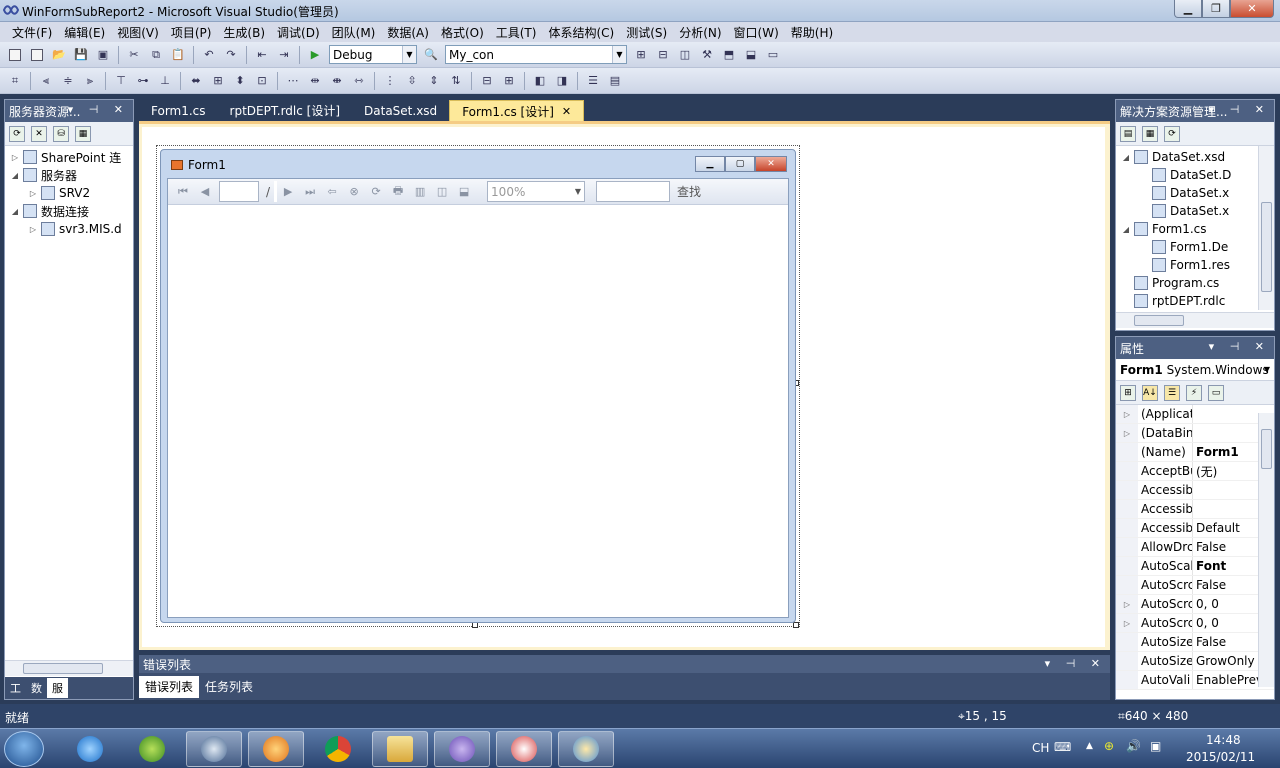  Describe the element at coordinates (536, 191) in the screenshot. I see `zoom-select: 100% ▼` at that location.